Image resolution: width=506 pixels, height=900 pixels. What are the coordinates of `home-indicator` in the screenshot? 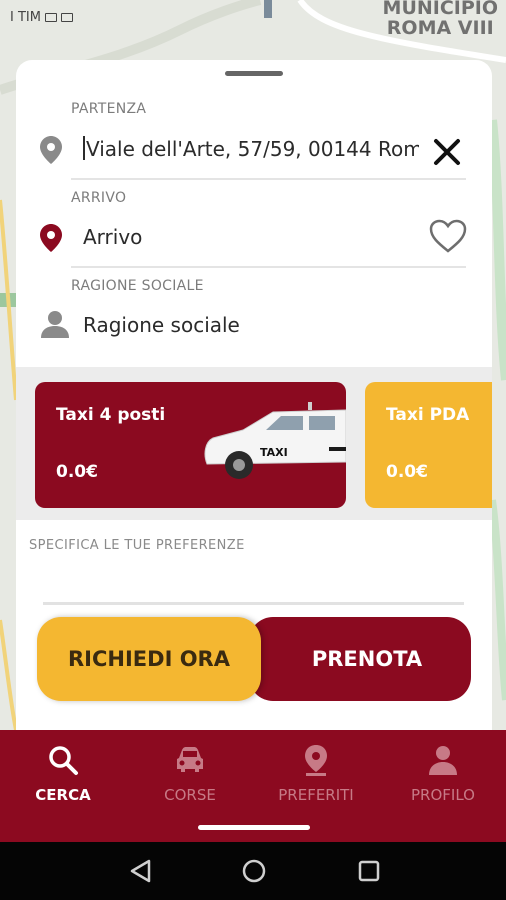 It's located at (254, 827).